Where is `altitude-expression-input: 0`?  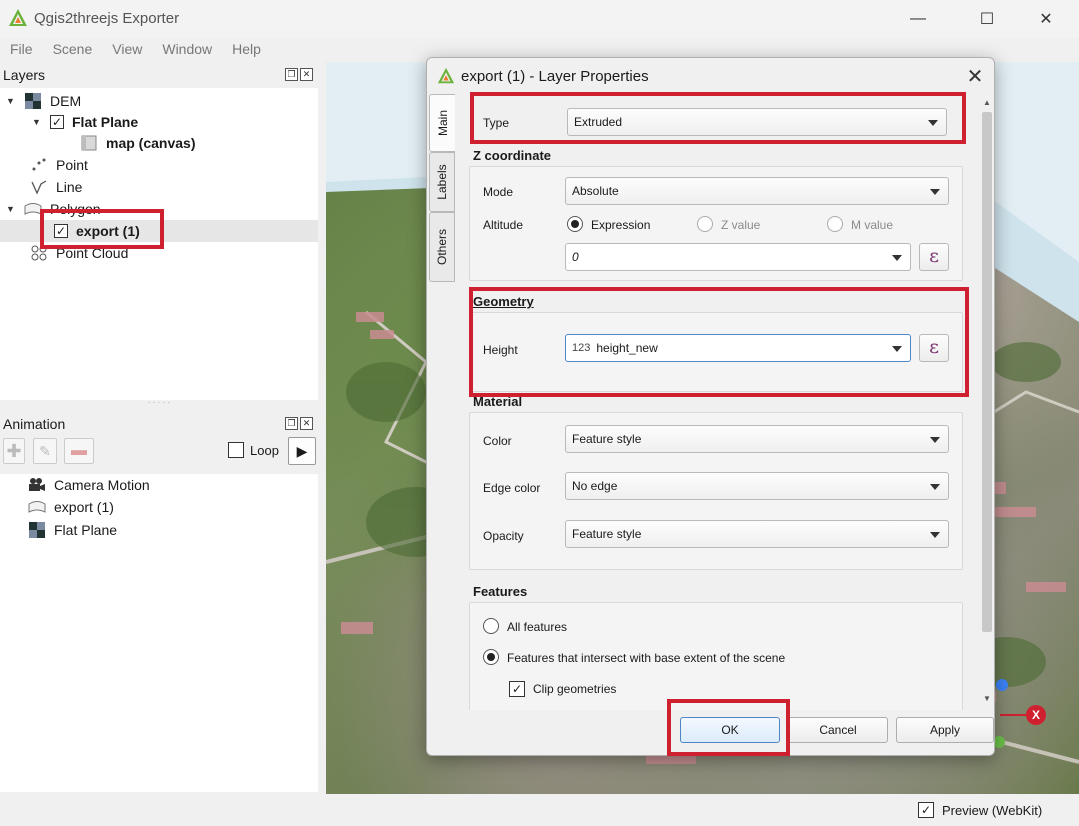 altitude-expression-input: 0 is located at coordinates (738, 257).